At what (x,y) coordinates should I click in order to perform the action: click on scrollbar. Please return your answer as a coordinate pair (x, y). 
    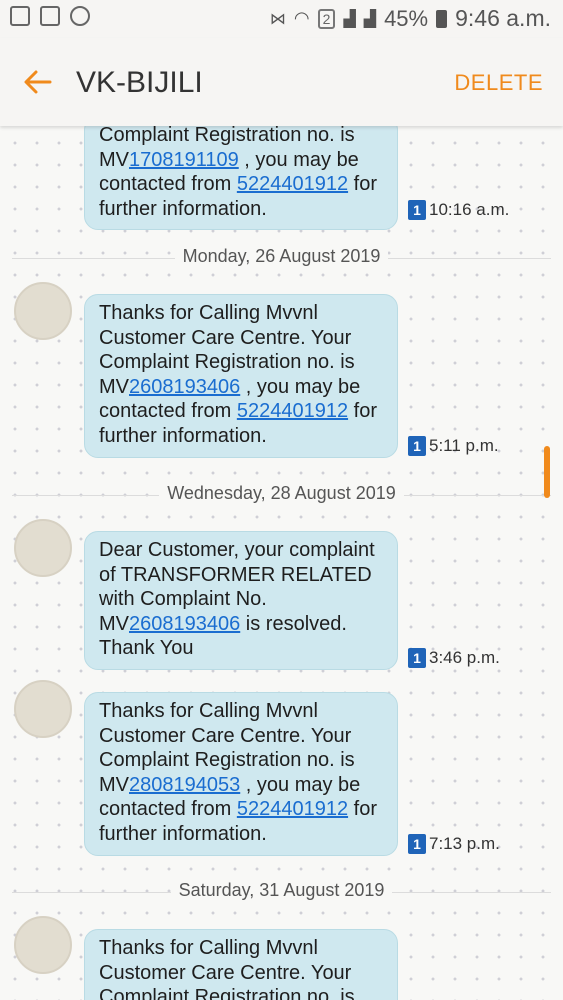
    Looking at the image, I should click on (547, 472).